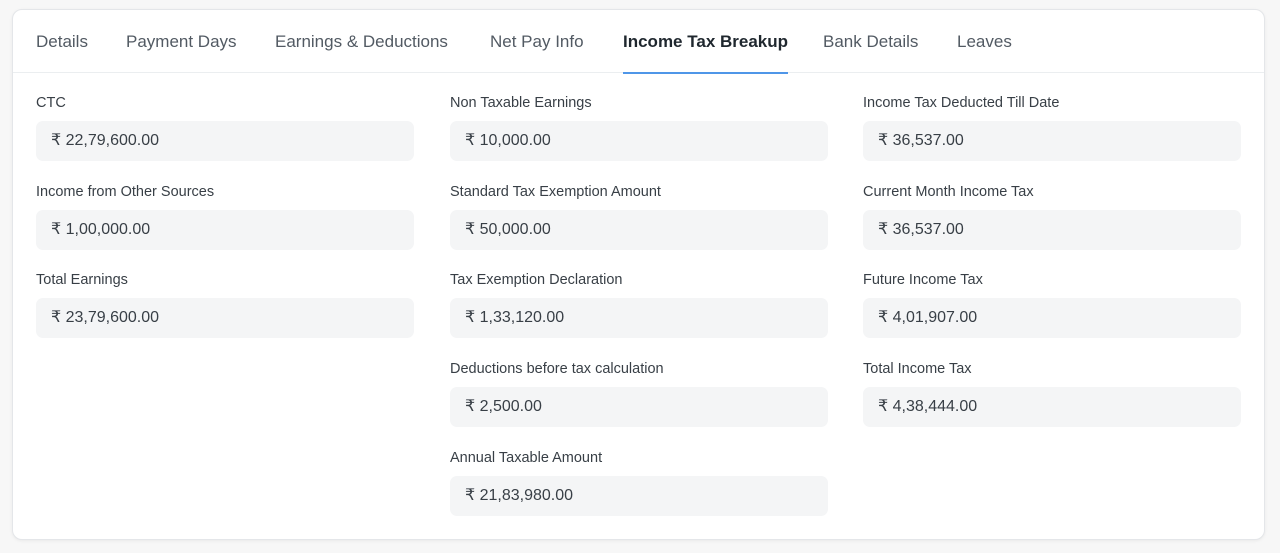  What do you see at coordinates (557, 369) in the screenshot?
I see `field-label: Deductions before tax calculation` at bounding box center [557, 369].